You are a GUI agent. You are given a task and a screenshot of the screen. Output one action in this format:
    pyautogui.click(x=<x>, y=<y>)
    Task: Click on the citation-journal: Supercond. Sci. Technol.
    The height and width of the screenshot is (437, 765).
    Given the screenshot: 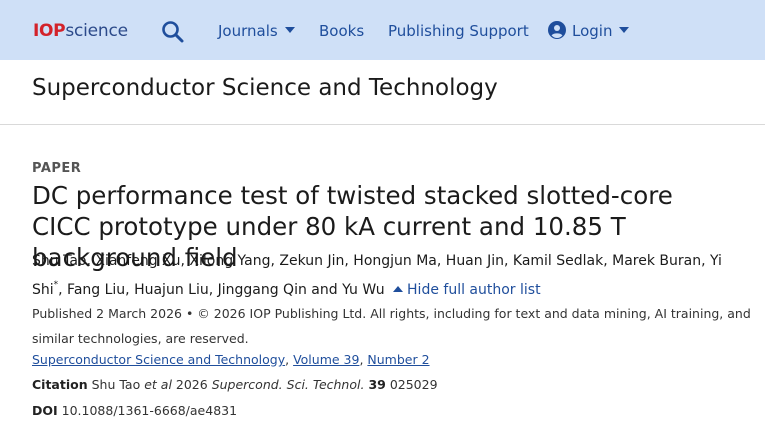 What is the action you would take?
    pyautogui.click(x=288, y=384)
    